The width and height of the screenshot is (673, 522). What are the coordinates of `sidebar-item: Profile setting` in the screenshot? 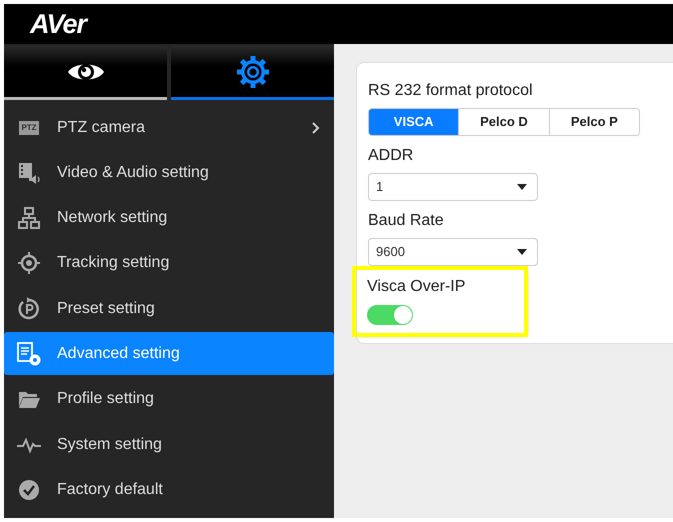 It's located at (169, 399).